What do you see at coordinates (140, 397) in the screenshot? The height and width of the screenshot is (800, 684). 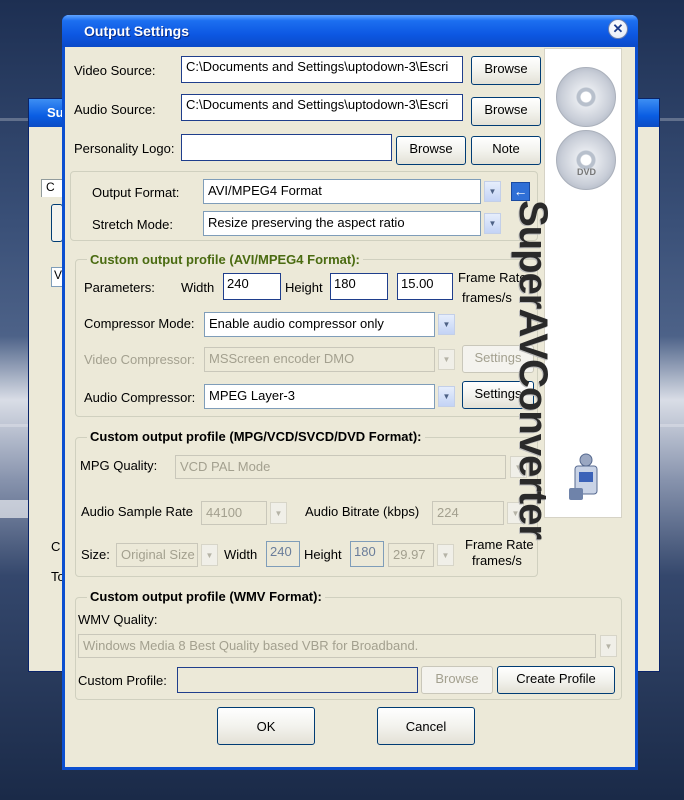 I see `audio-compressor-label: Audio Compressor:` at bounding box center [140, 397].